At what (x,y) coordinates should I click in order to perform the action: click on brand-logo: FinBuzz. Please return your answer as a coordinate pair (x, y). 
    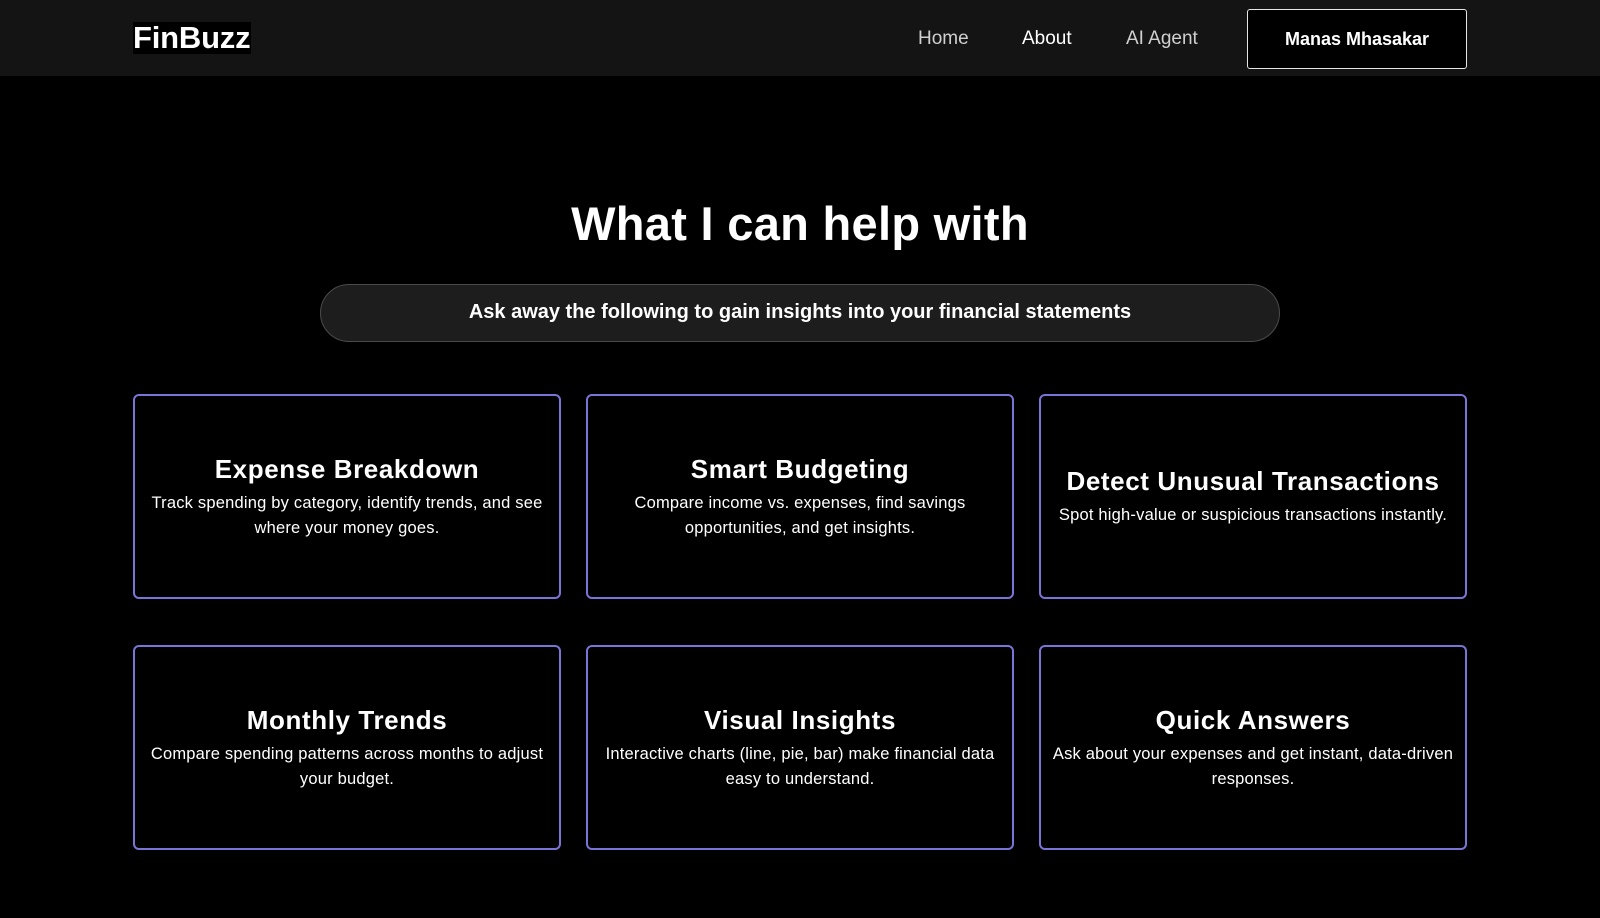
    Looking at the image, I should click on (192, 38).